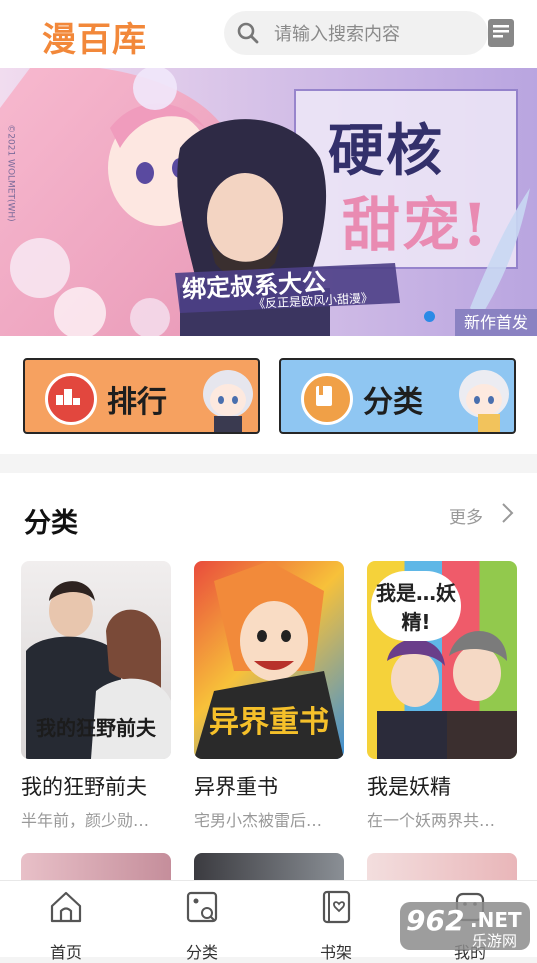 This screenshot has width=537, height=963. I want to click on search-bar, so click(356, 33).